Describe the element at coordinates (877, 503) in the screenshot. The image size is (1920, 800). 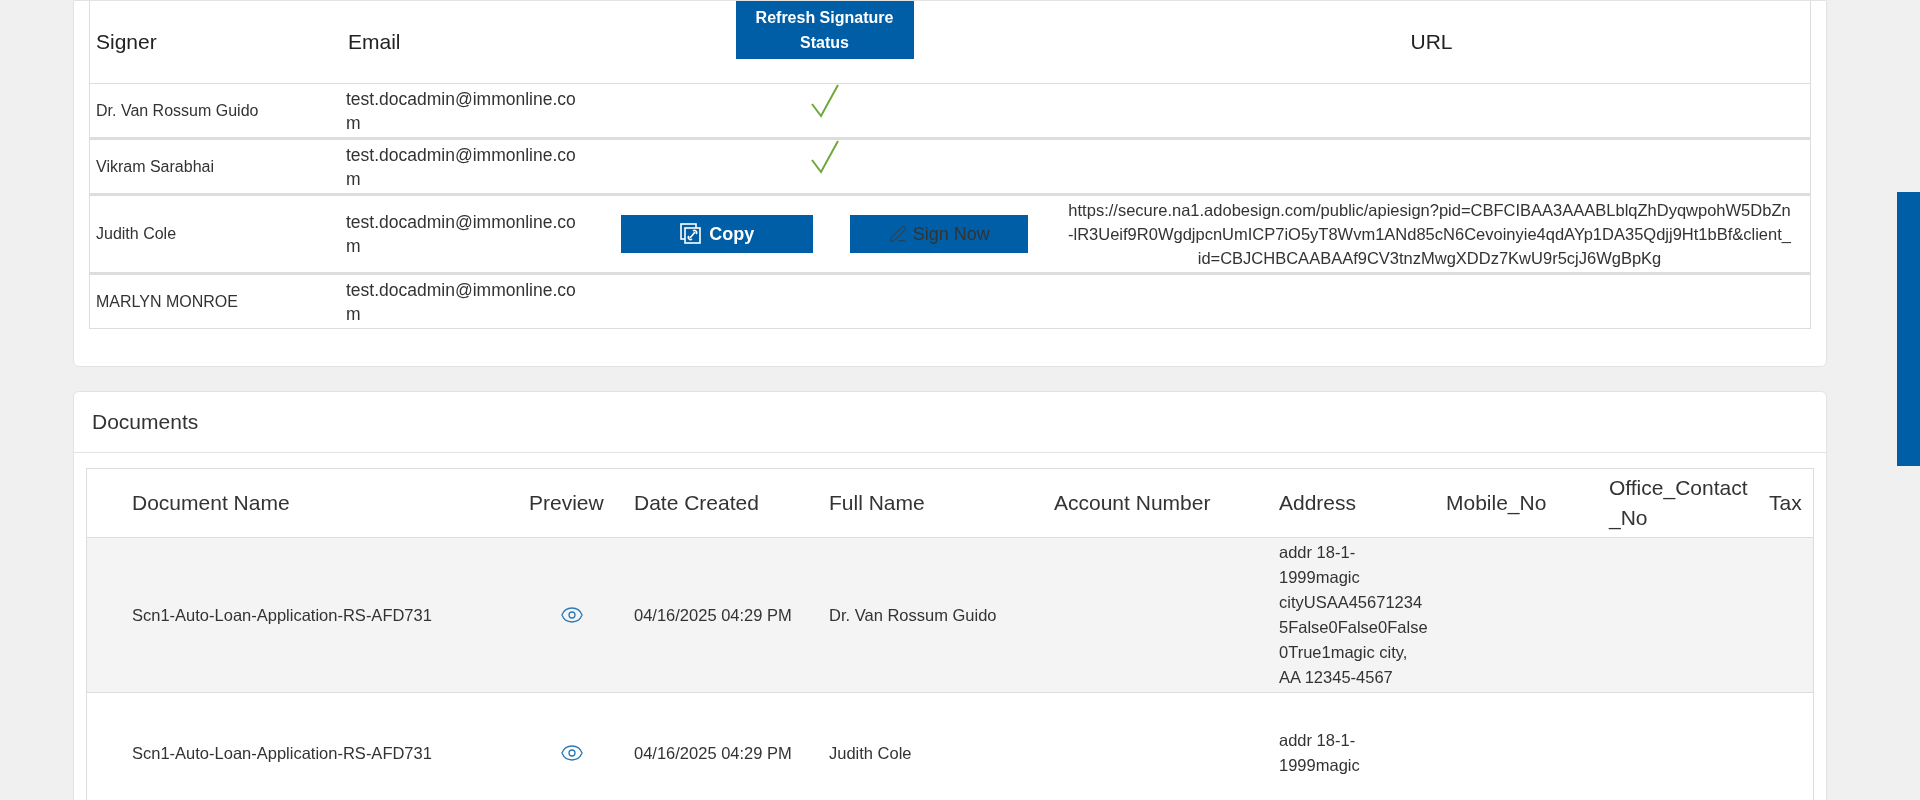
I see `column-header: Full Name` at that location.